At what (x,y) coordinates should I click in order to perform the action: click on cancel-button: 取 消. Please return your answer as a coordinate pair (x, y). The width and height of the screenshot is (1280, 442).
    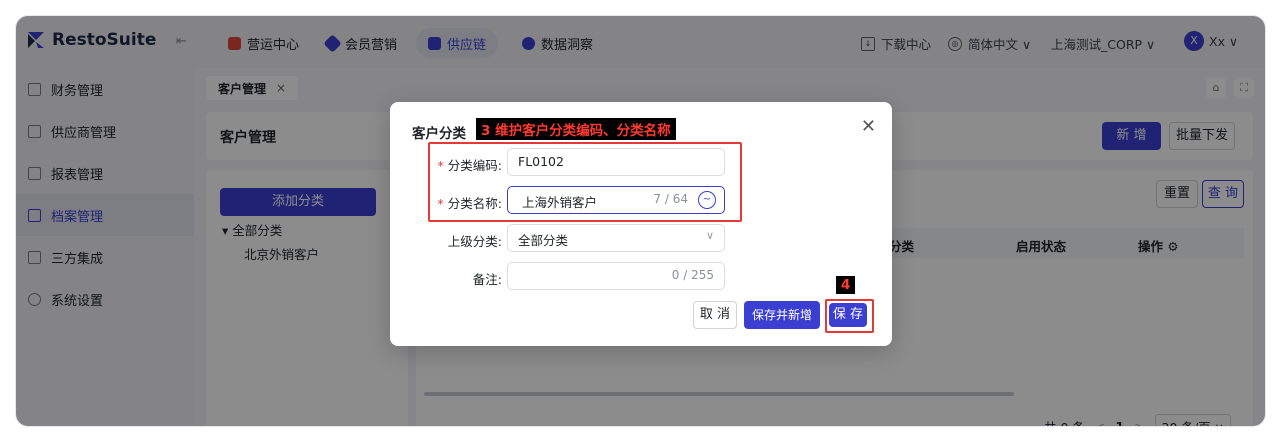
    Looking at the image, I should click on (715, 315).